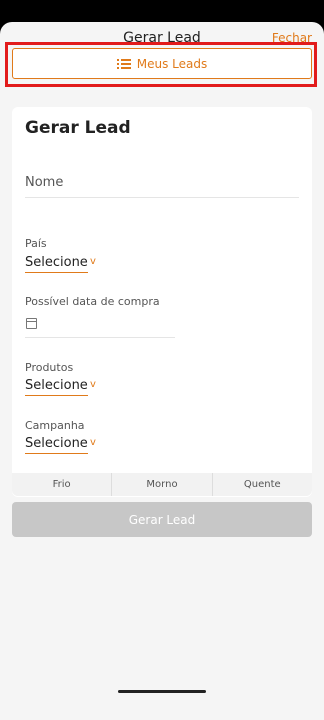 Image resolution: width=324 pixels, height=720 pixels. Describe the element at coordinates (172, 63) in the screenshot. I see `my-leads-label: Meus Leads` at that location.